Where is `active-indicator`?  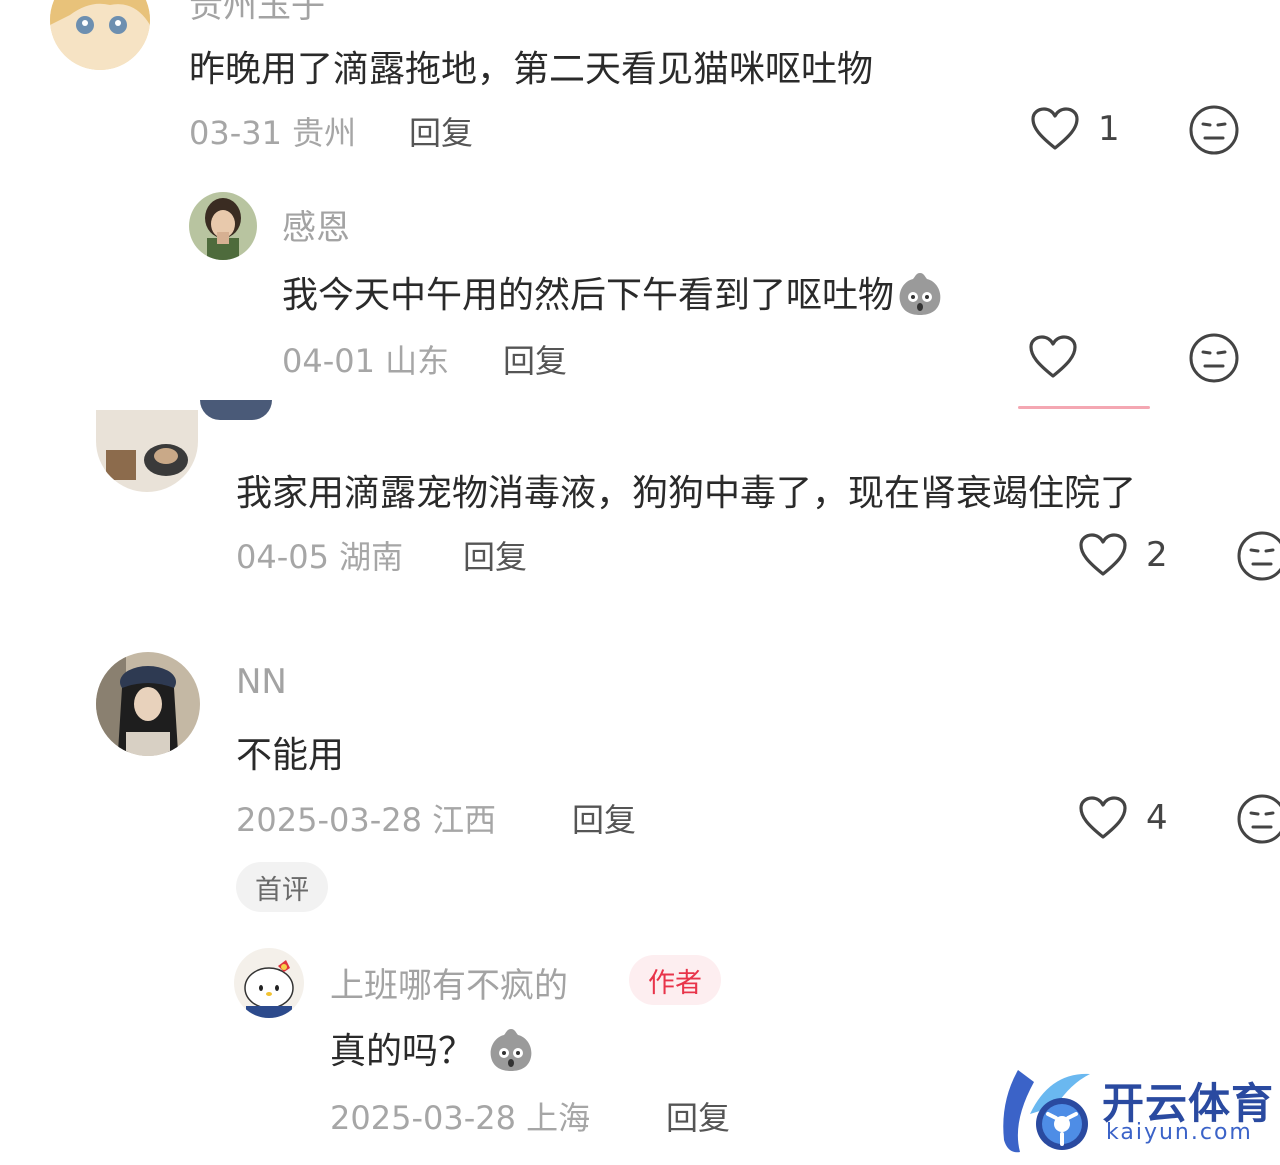 active-indicator is located at coordinates (1084, 407).